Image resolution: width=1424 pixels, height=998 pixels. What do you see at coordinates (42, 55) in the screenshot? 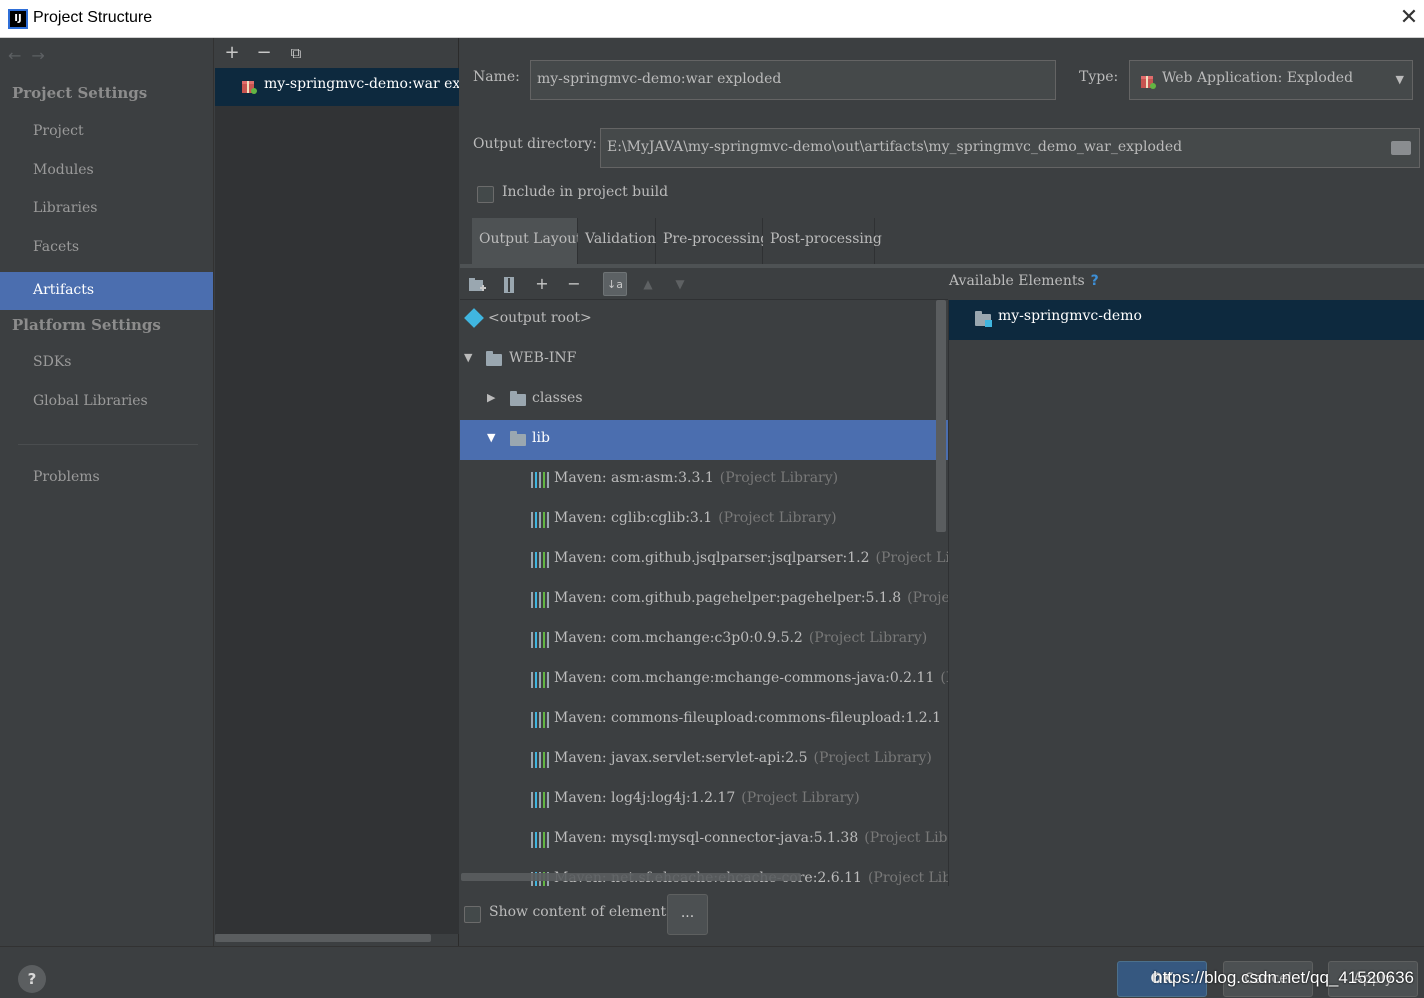
I see `forward-arrow-icon: →` at bounding box center [42, 55].